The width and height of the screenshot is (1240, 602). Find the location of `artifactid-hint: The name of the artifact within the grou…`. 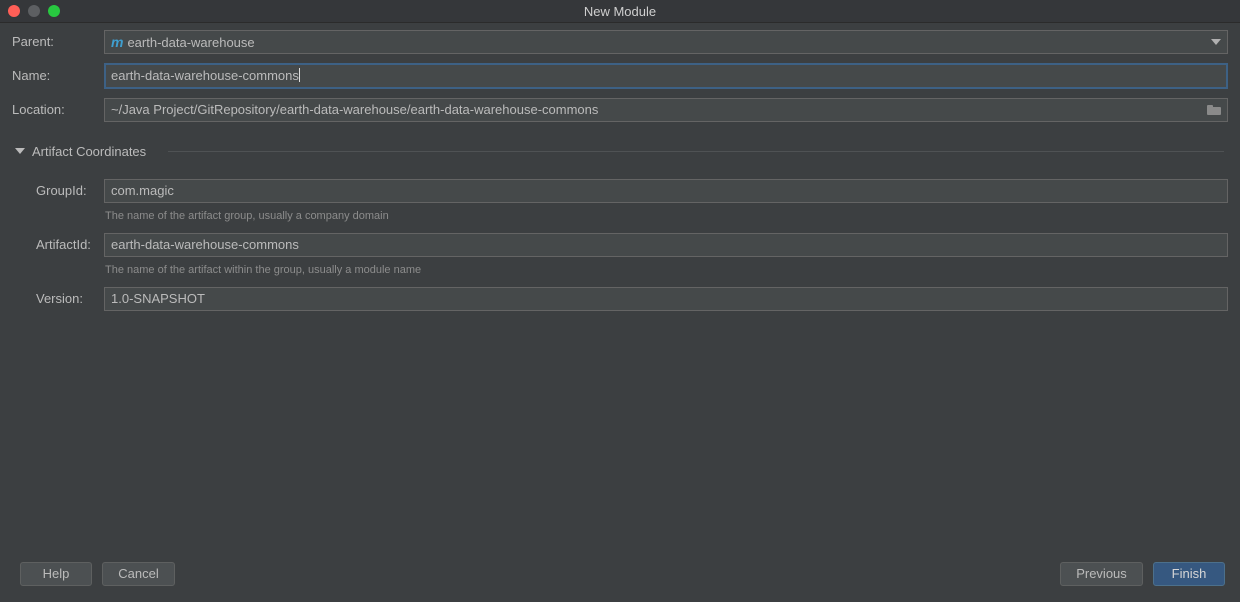

artifactid-hint: The name of the artifact within the grou… is located at coordinates (263, 270).